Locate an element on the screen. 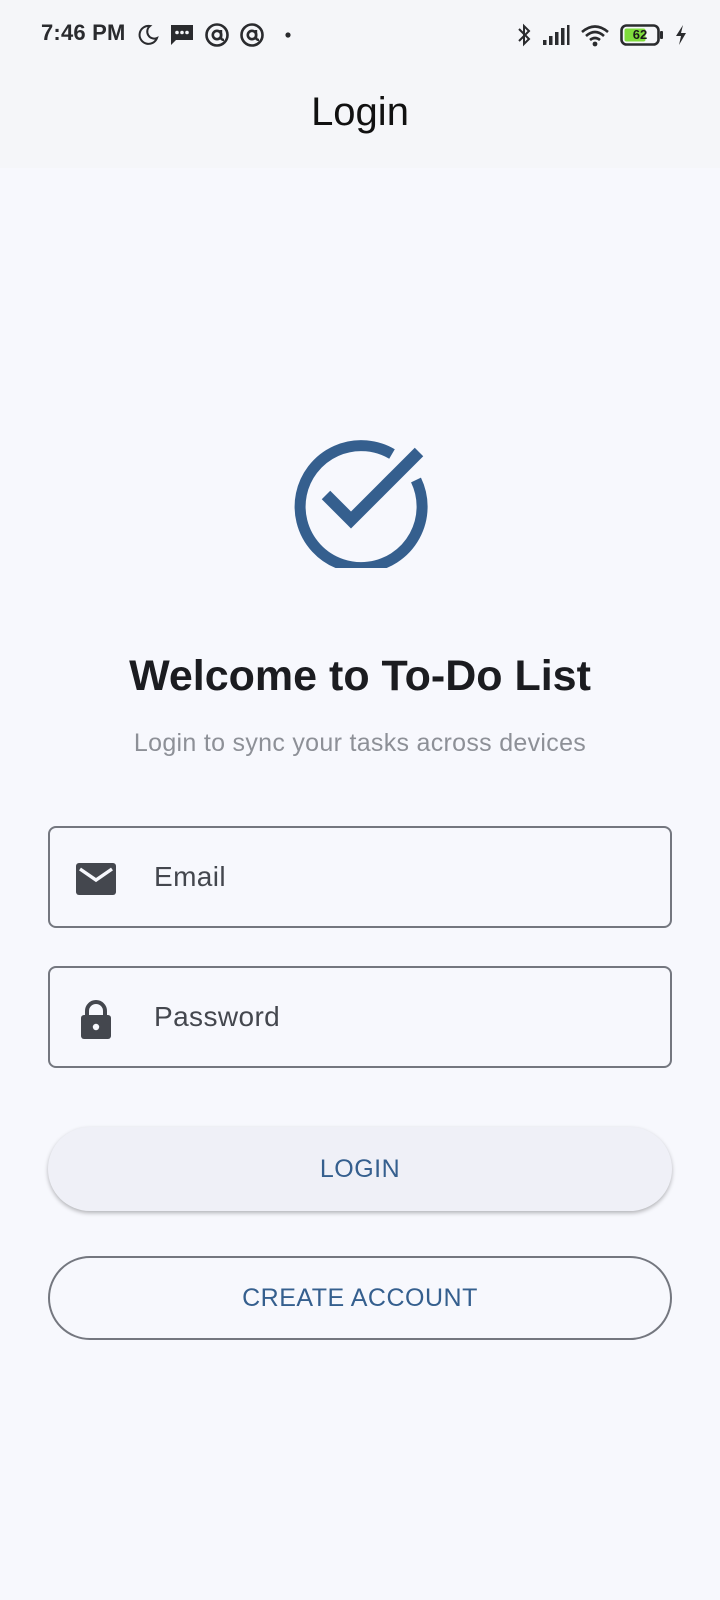 The image size is (720, 1600). battery-icon: 62 is located at coordinates (642, 35).